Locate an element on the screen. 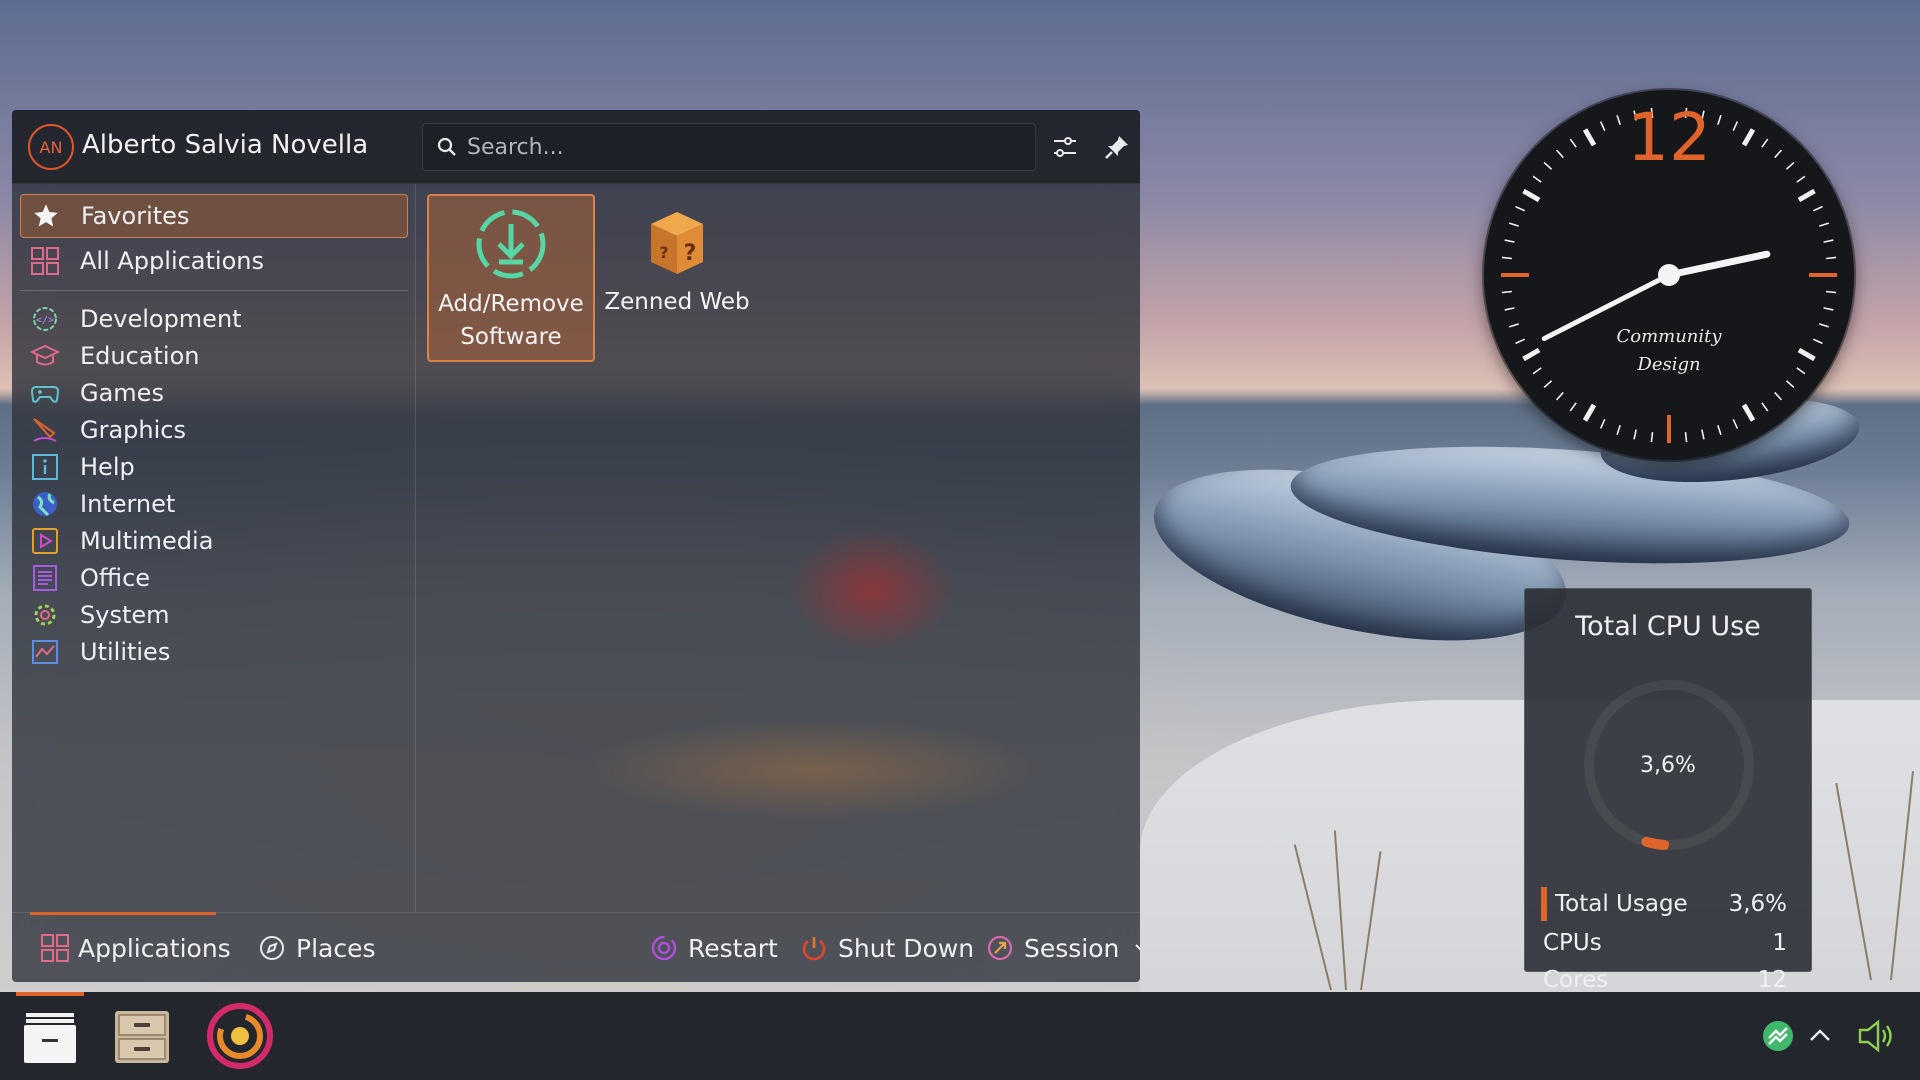 The height and width of the screenshot is (1080, 1920). task-browser is located at coordinates (240, 1036).